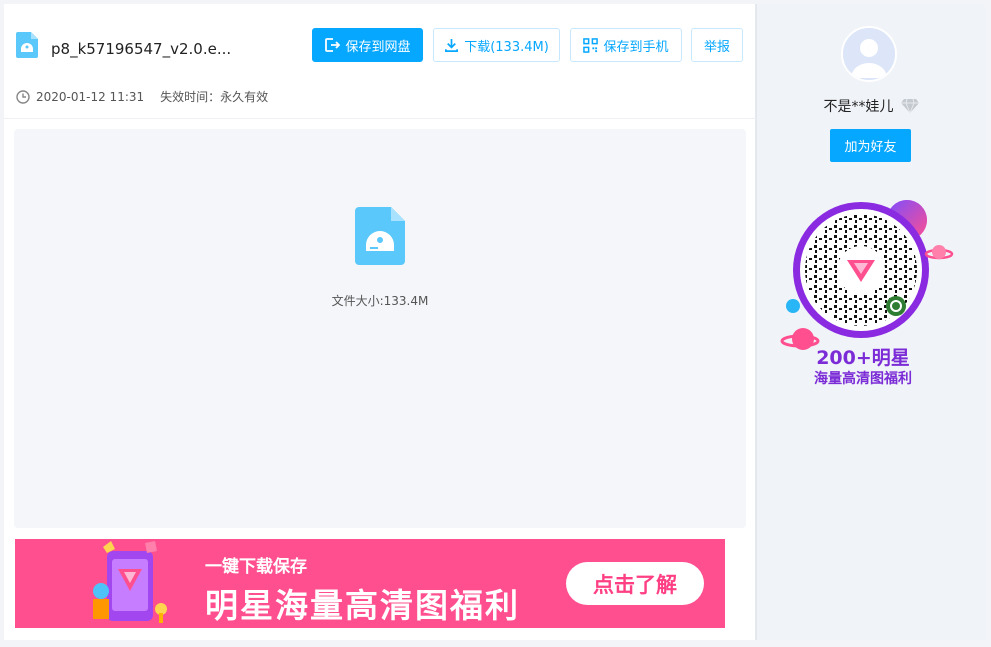 The width and height of the screenshot is (991, 647). I want to click on expiry-text: 失效时间：永久有效, so click(214, 97).